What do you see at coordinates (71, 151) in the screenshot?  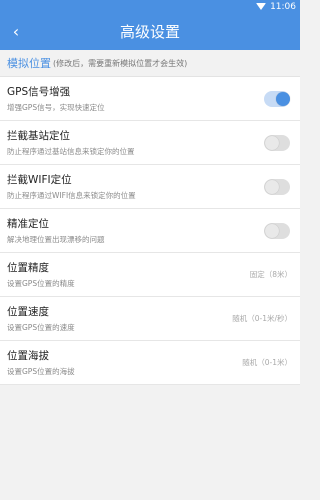 I see `row-subtitle: 防止程序通过基站信息来锁定你的位置` at bounding box center [71, 151].